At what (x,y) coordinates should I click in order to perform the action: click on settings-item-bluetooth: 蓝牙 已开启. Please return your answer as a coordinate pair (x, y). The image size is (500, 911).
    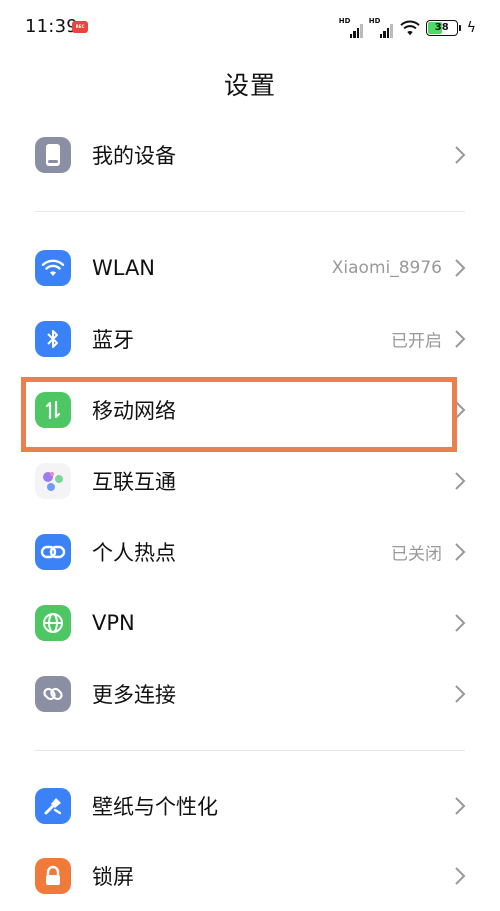
    Looking at the image, I should click on (250, 339).